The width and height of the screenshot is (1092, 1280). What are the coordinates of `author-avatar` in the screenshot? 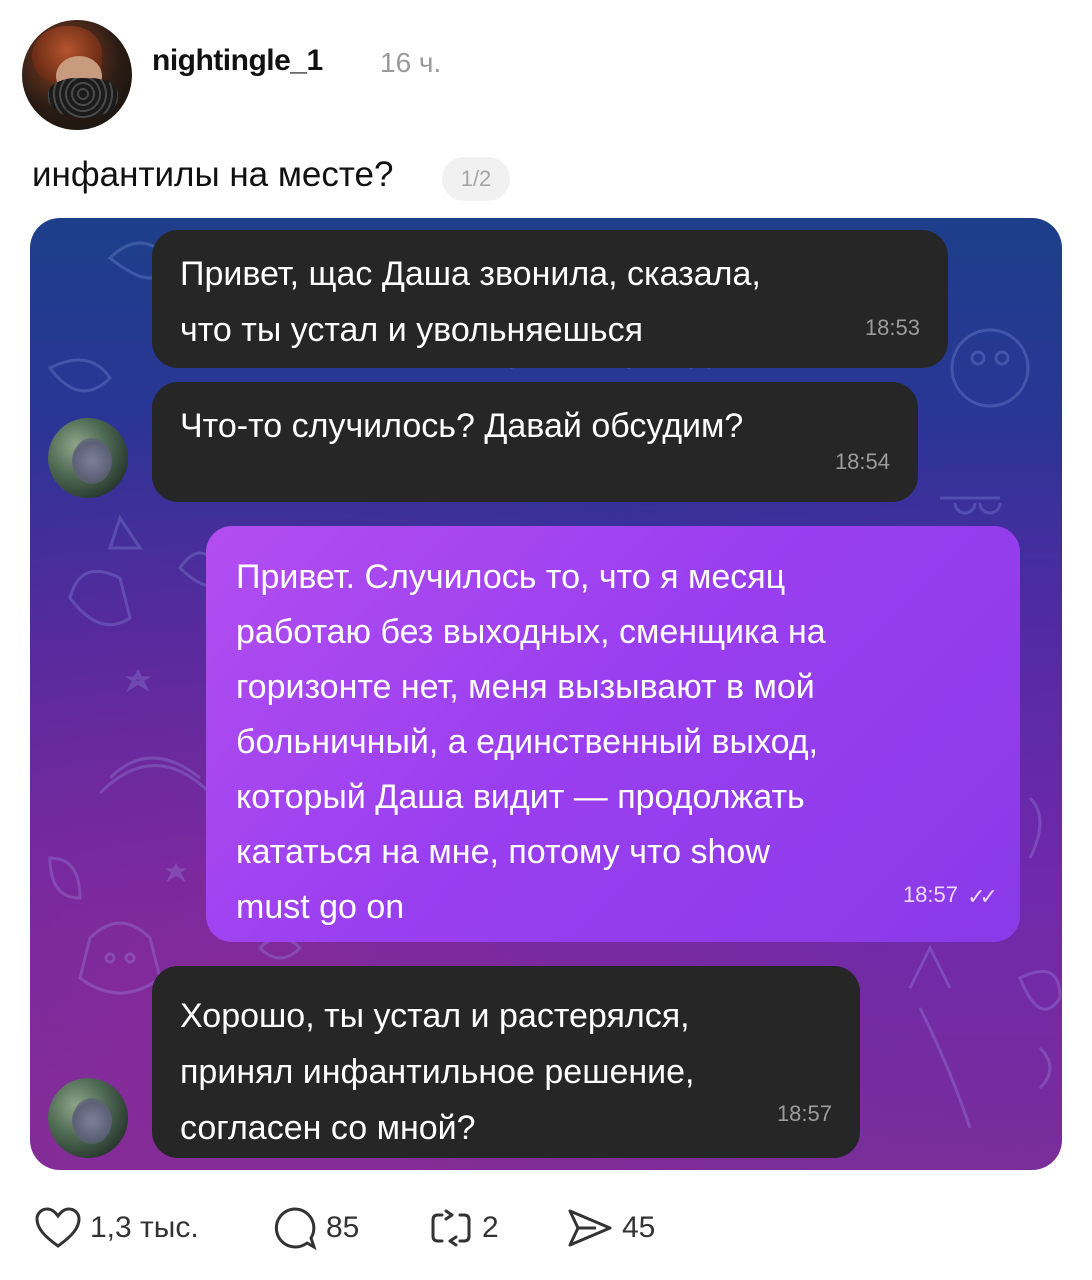 It's located at (77, 75).